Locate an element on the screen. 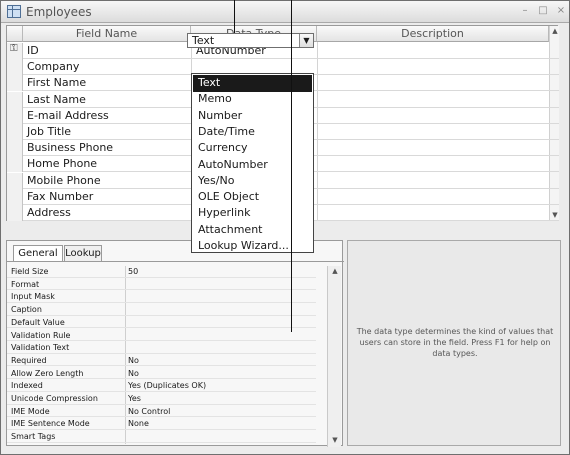 This screenshot has width=570, height=455. property-row: Unicode Compression Yes is located at coordinates (161, 399).